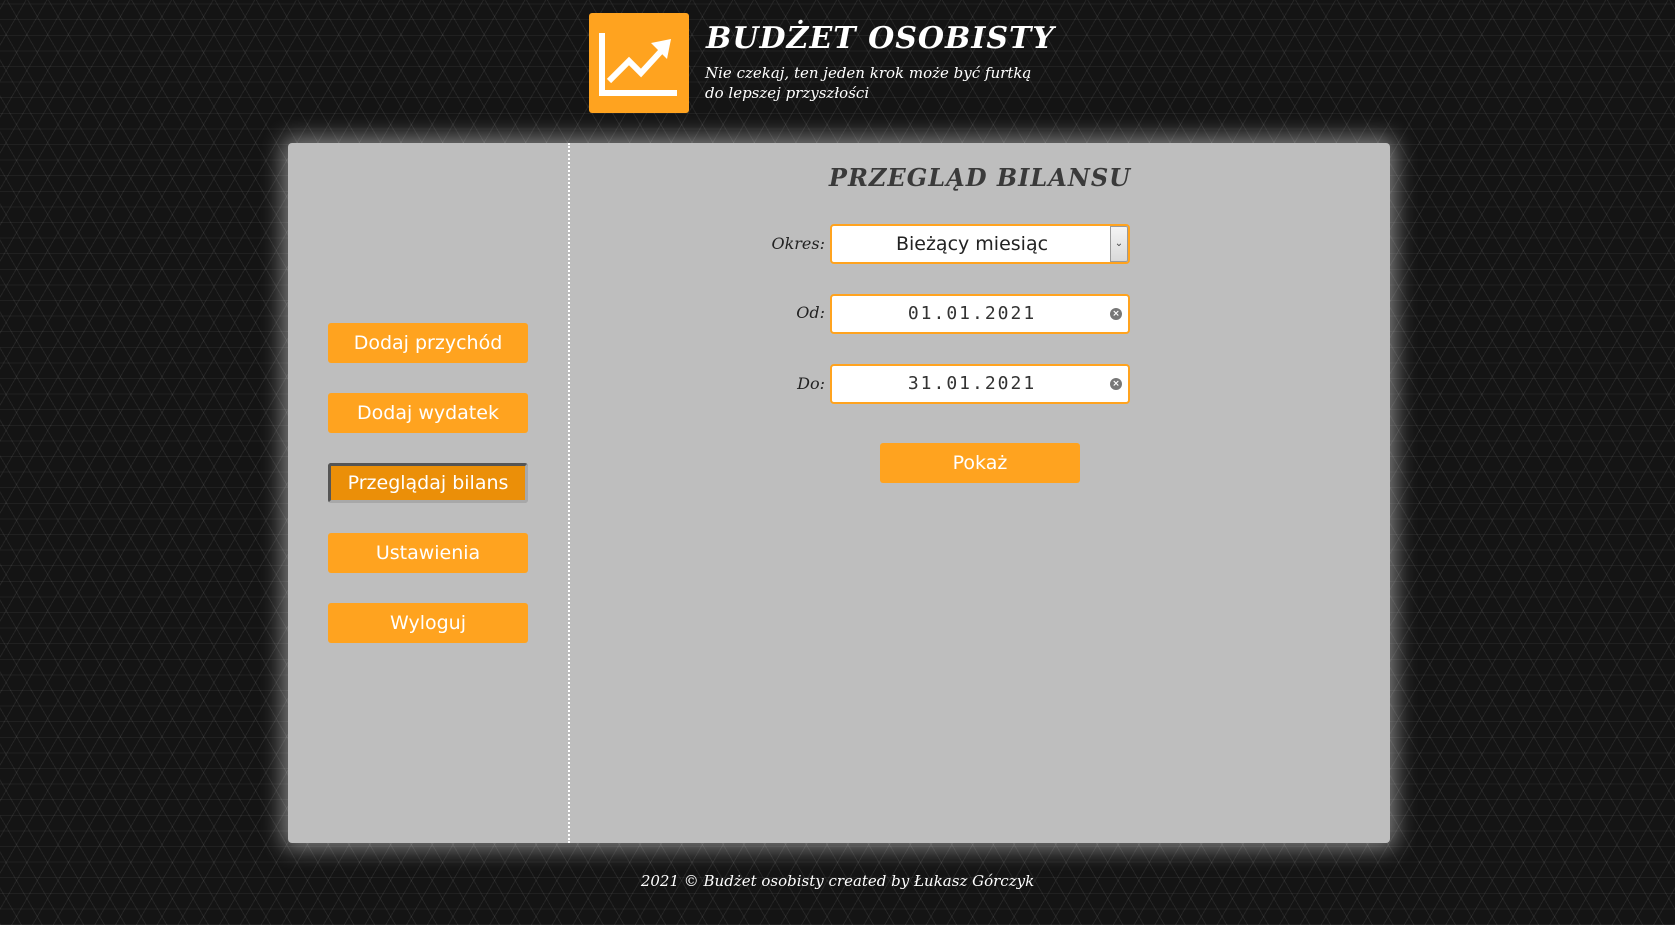  What do you see at coordinates (428, 413) in the screenshot?
I see `add-expense-button: Dodaj wydatek` at bounding box center [428, 413].